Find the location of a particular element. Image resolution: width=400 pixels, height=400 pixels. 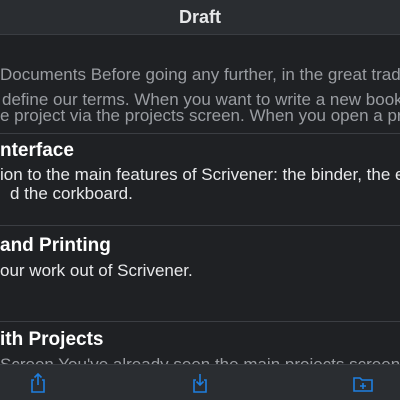

page-title: Draft is located at coordinates (199, 16).